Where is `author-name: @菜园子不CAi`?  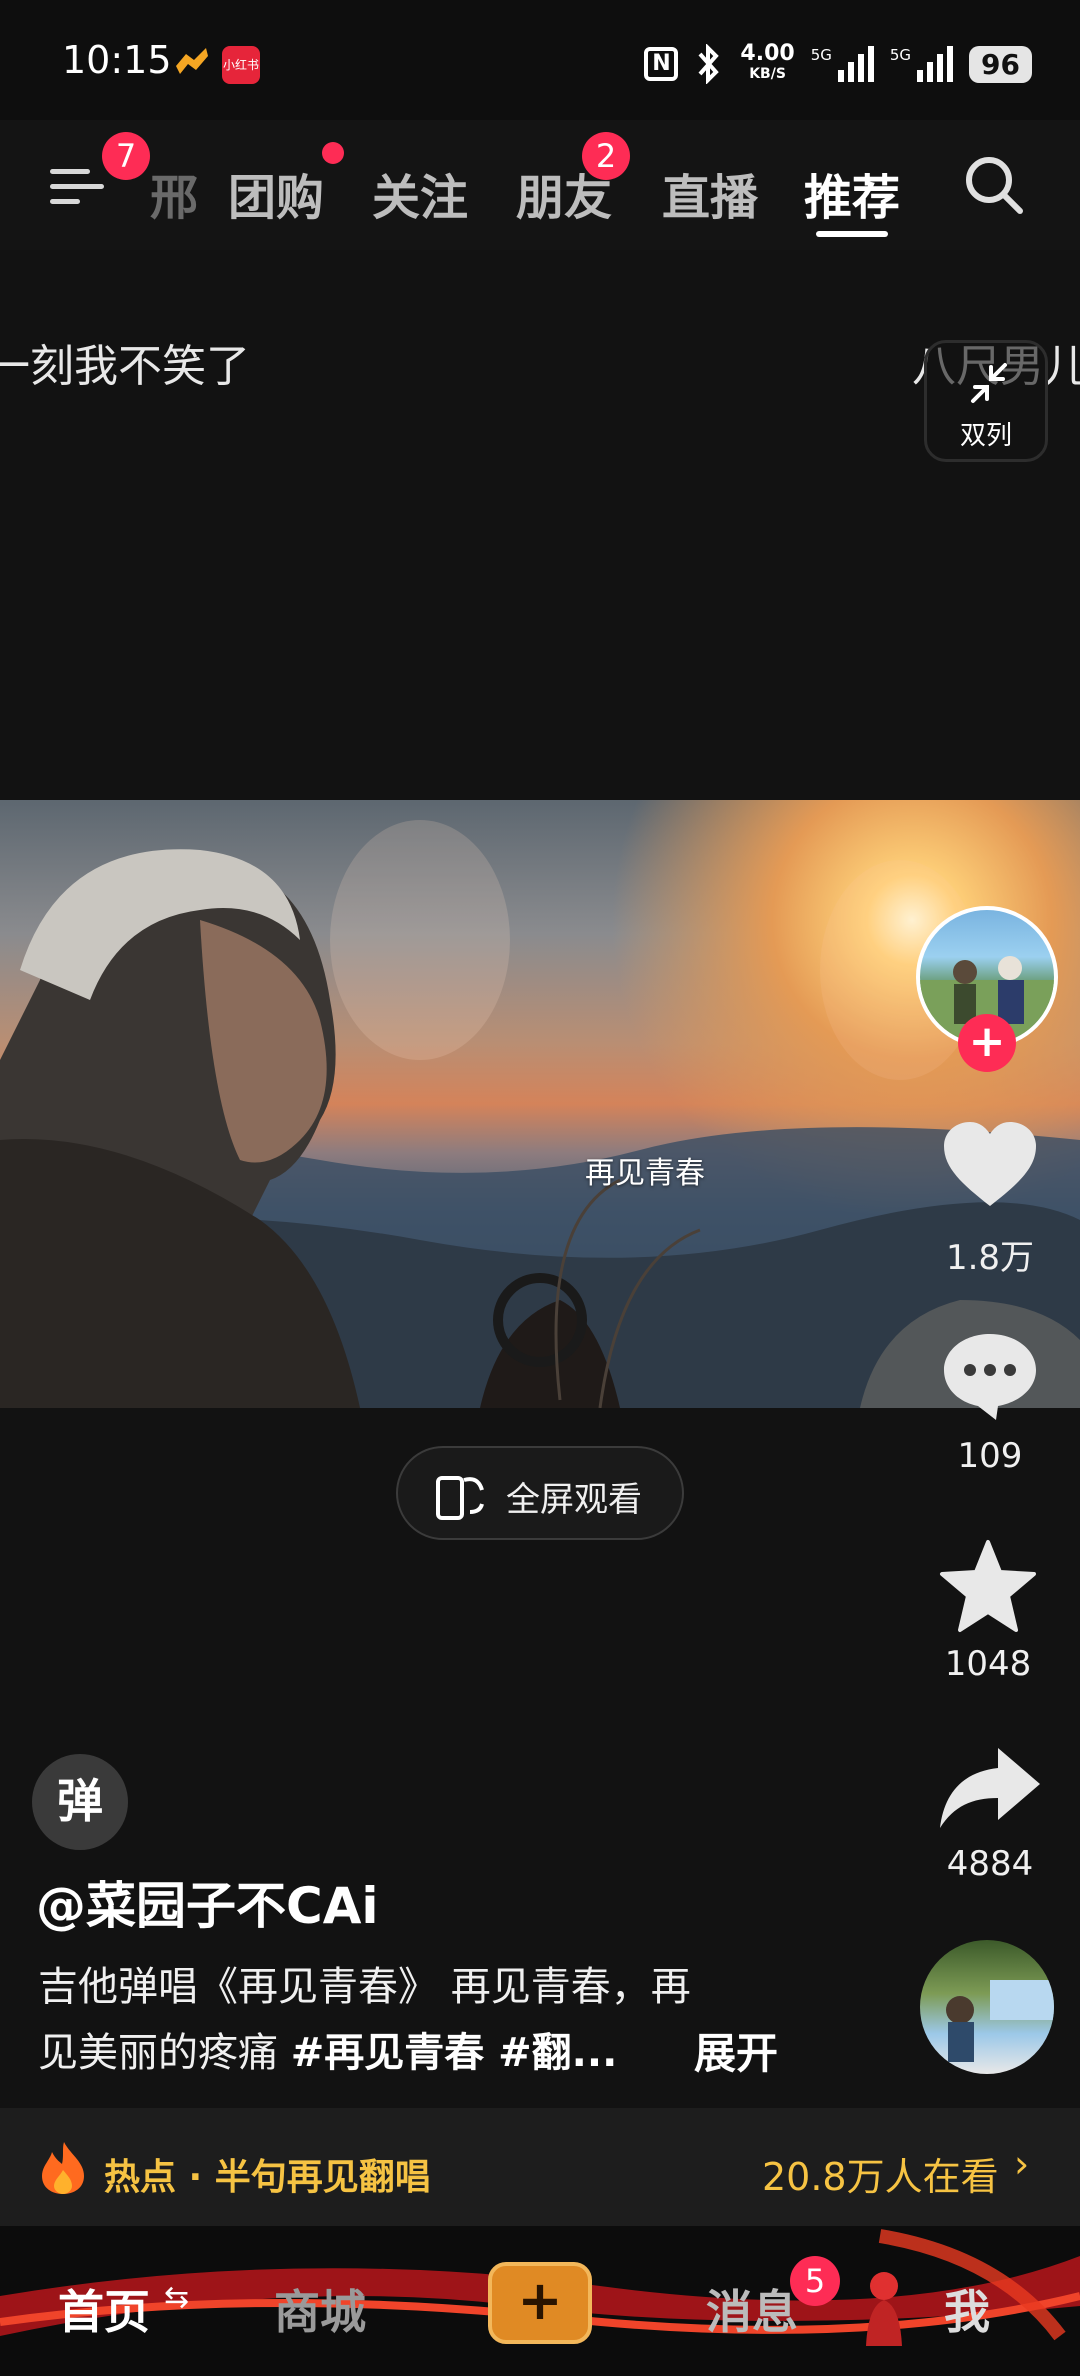
author-name: @菜园子不CAi is located at coordinates (207, 1902).